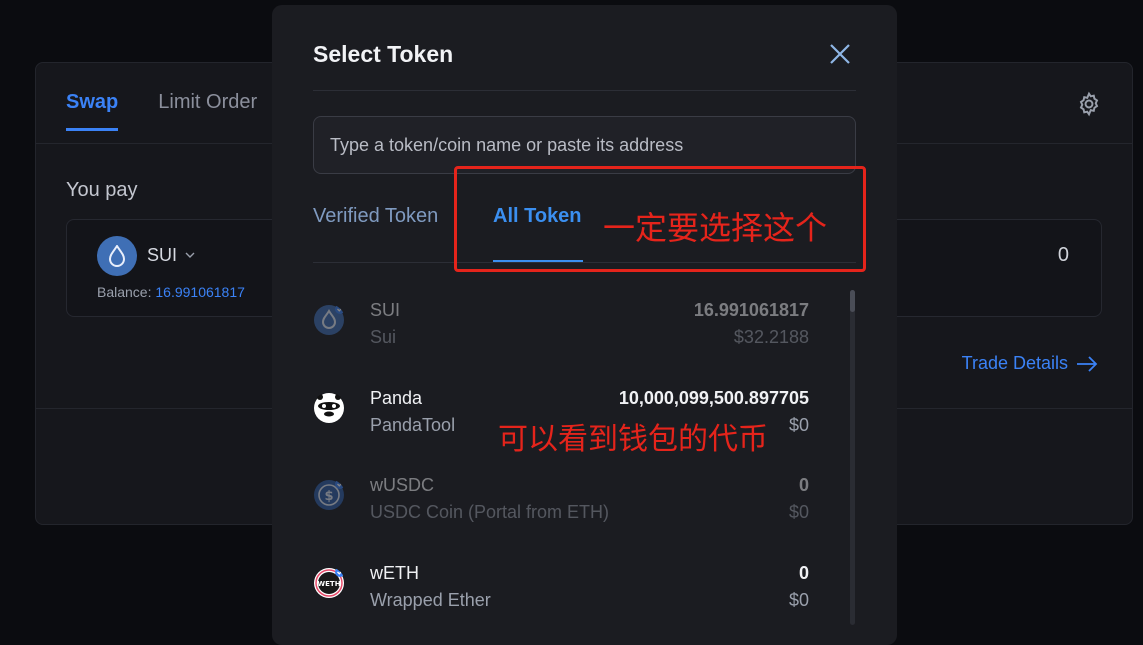 The width and height of the screenshot is (1143, 645). Describe the element at coordinates (383, 54) in the screenshot. I see `modal-title: Select Token` at that location.